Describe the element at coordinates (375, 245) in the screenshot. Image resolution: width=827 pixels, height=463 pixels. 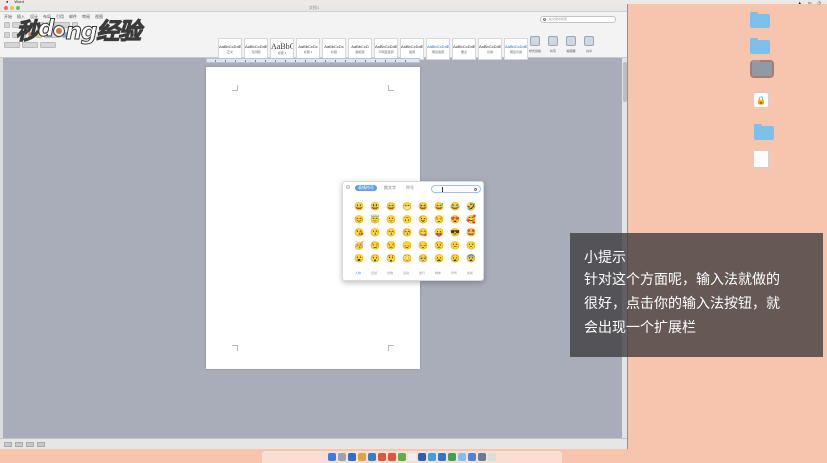
I see `emoji-item: 😏` at that location.